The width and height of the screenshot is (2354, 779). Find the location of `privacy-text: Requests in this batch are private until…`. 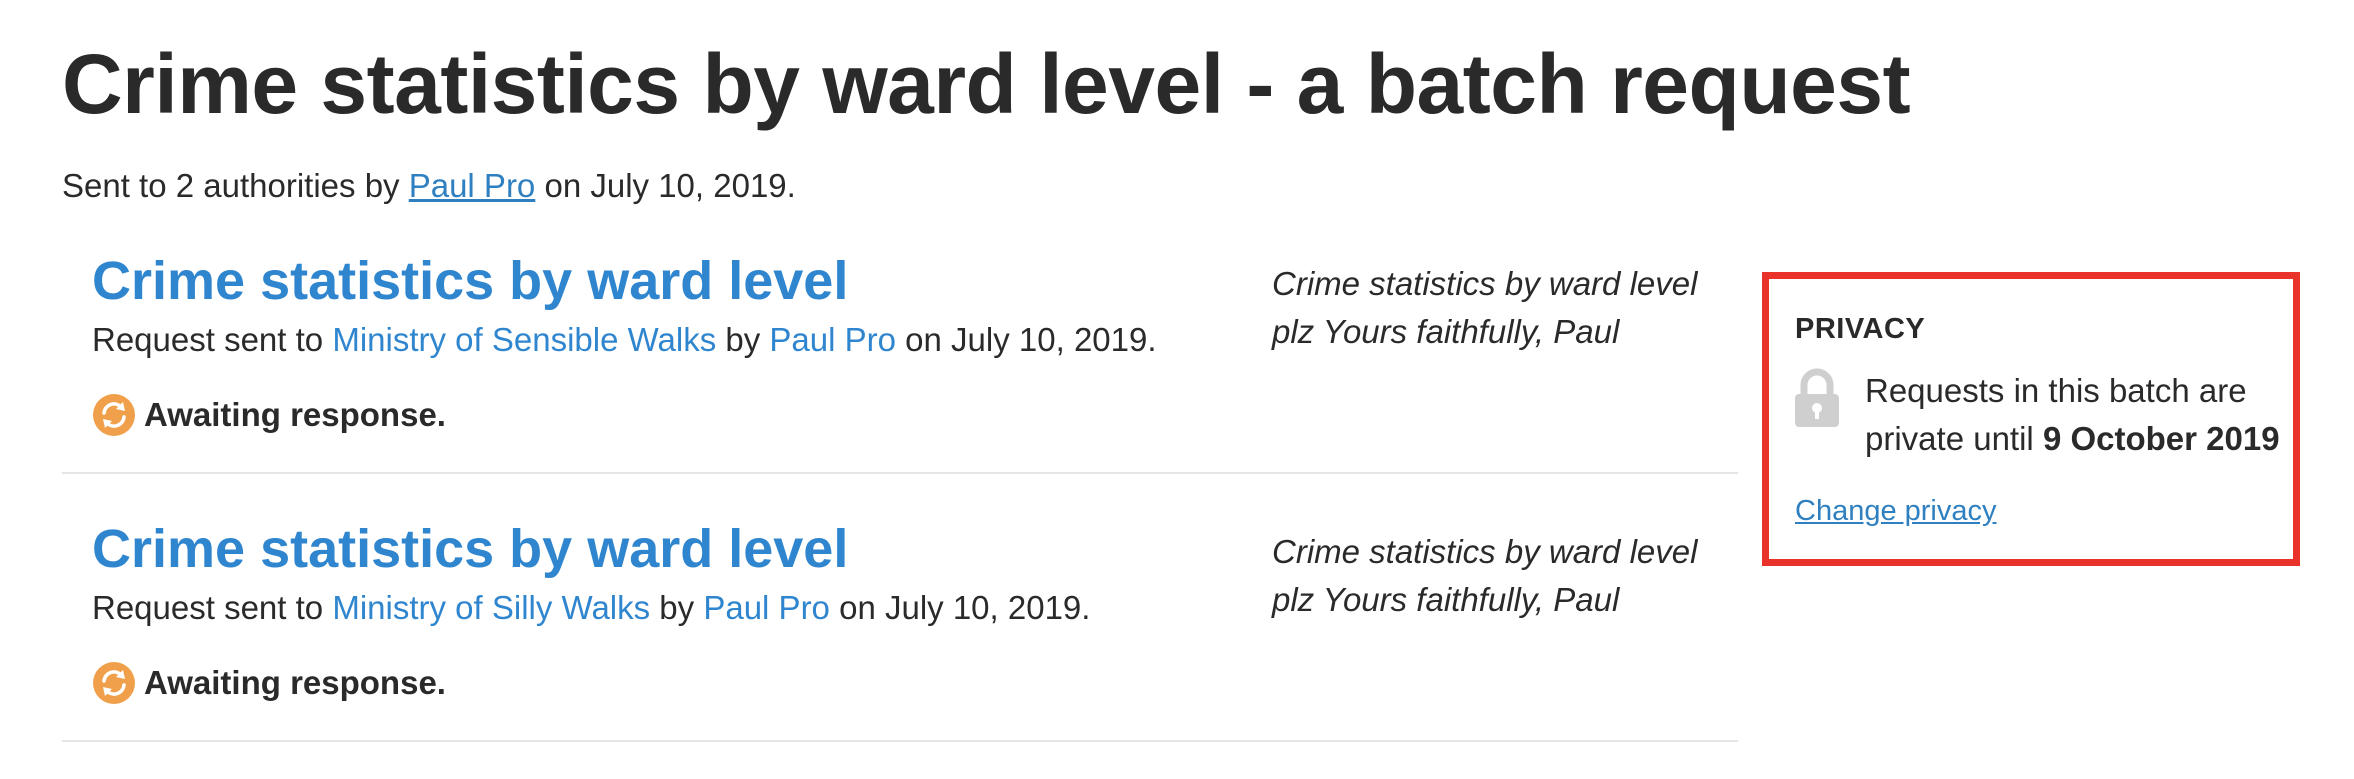

privacy-text: Requests in this batch are private until… is located at coordinates (2075, 415).